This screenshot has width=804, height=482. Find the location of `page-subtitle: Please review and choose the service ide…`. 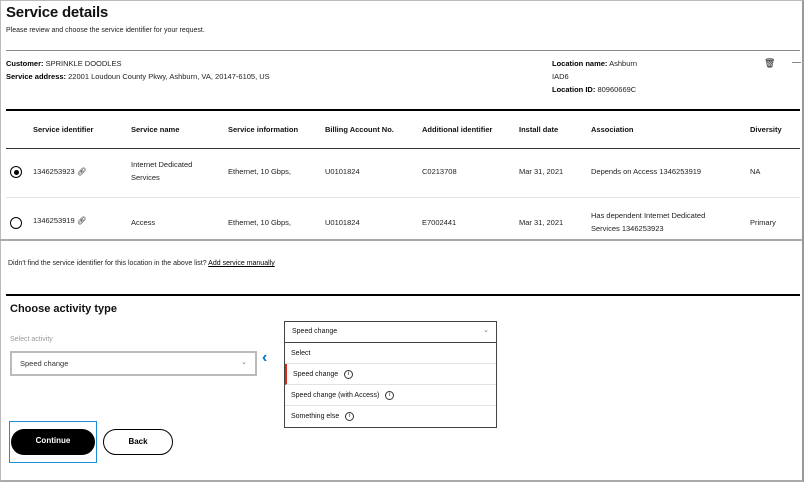

page-subtitle: Please review and choose the service ide… is located at coordinates (105, 30).